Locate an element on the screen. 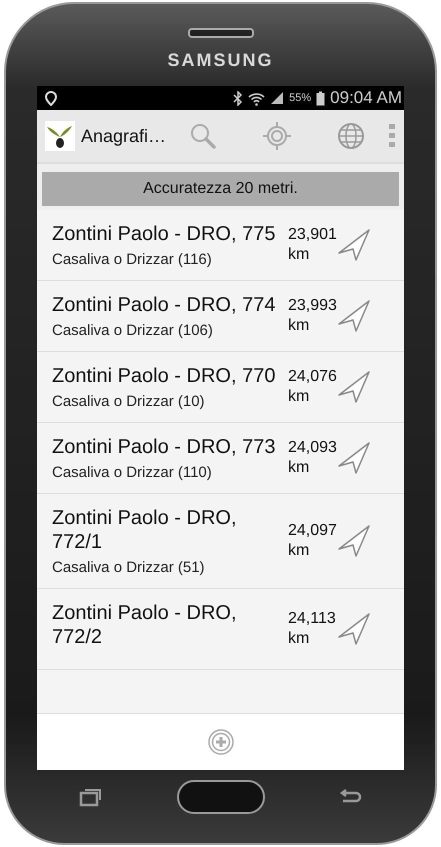 Image resolution: width=441 pixels, height=847 pixels. distance-label: 24,097 km is located at coordinates (312, 541).